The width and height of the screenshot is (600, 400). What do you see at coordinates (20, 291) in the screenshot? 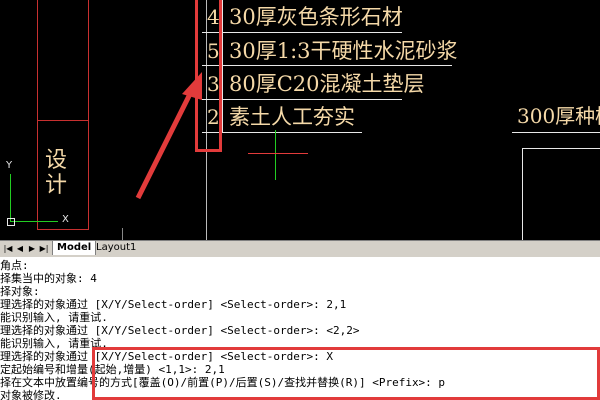
I see `command-line: 择对象:` at bounding box center [20, 291].